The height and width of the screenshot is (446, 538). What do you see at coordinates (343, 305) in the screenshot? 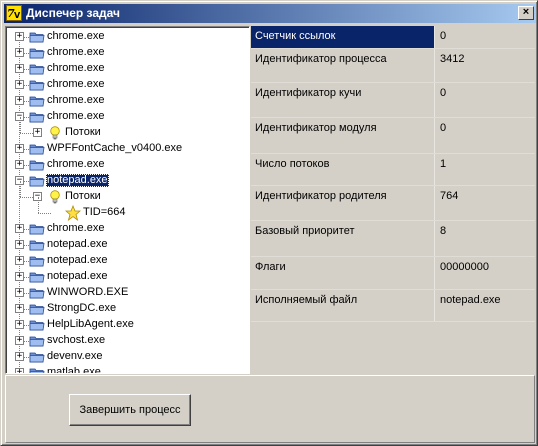
I see `property-name: Исполняемый файл` at bounding box center [343, 305].